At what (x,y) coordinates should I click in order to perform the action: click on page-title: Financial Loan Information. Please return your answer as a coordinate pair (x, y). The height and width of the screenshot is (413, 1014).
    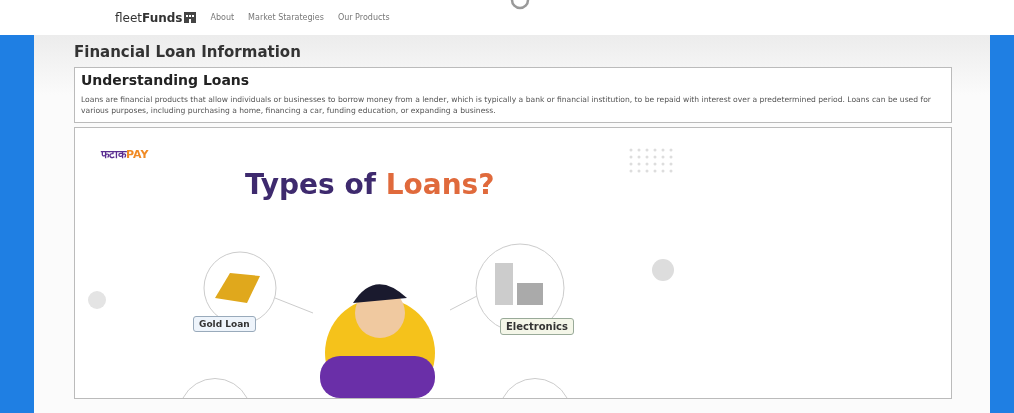
    Looking at the image, I should click on (188, 52).